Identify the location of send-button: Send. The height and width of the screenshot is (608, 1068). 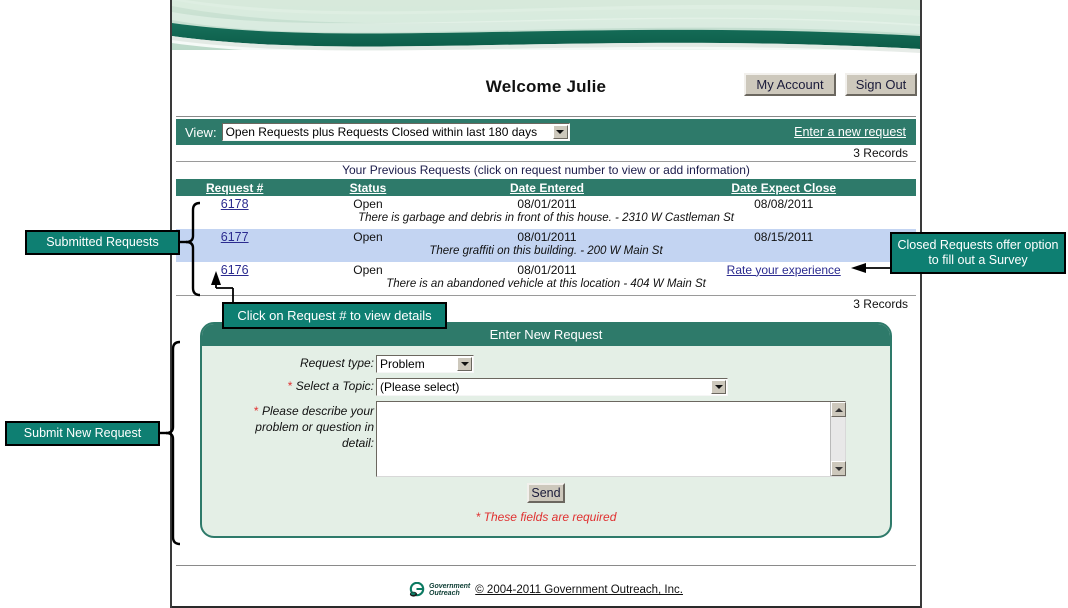
(546, 493).